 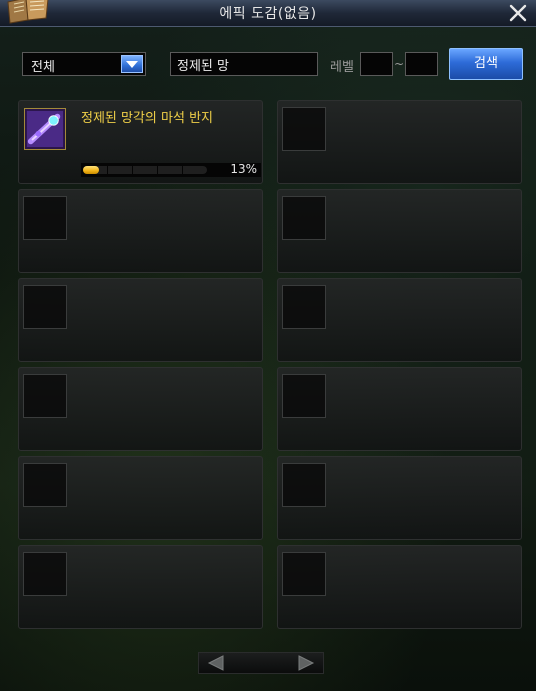 What do you see at coordinates (140, 142) in the screenshot?
I see `item-card: 정제된 망각의 마석 반지 13%` at bounding box center [140, 142].